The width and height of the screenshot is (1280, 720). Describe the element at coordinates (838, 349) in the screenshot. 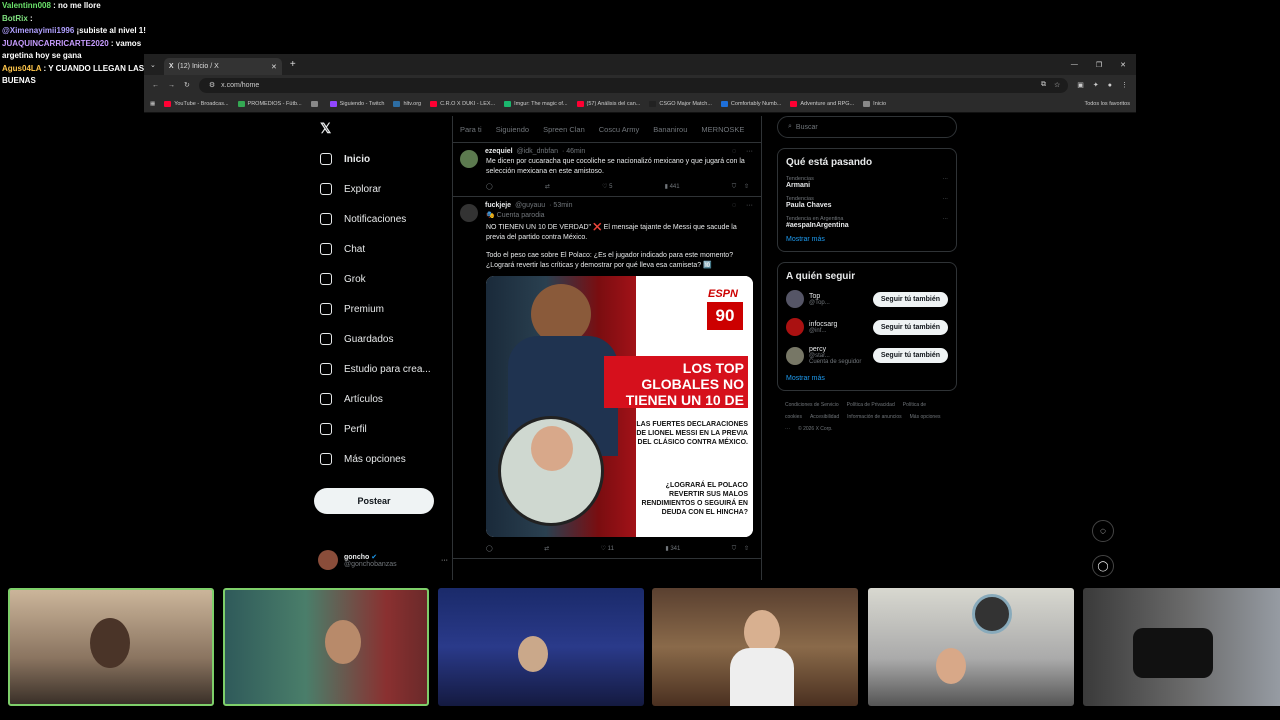

I see `follow-name: percy` at that location.